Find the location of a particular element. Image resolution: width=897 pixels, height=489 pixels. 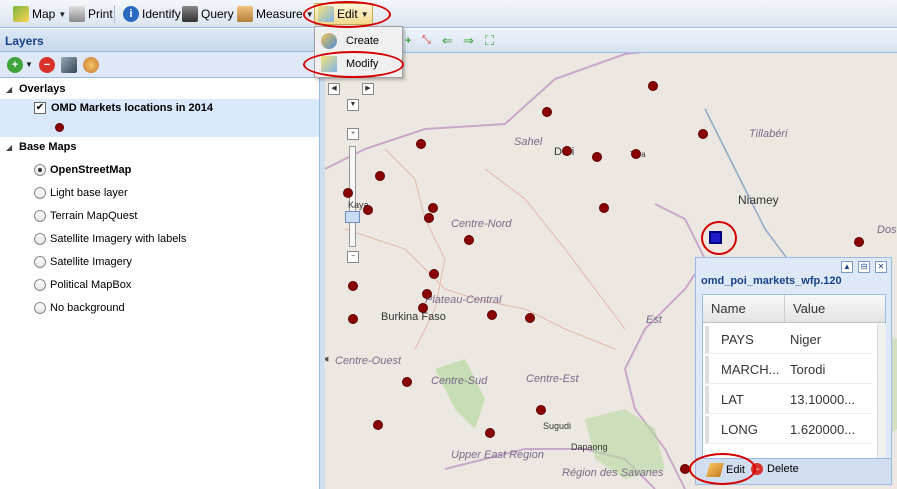

back-arrow-icon: ⇐ is located at coordinates (447, 41).